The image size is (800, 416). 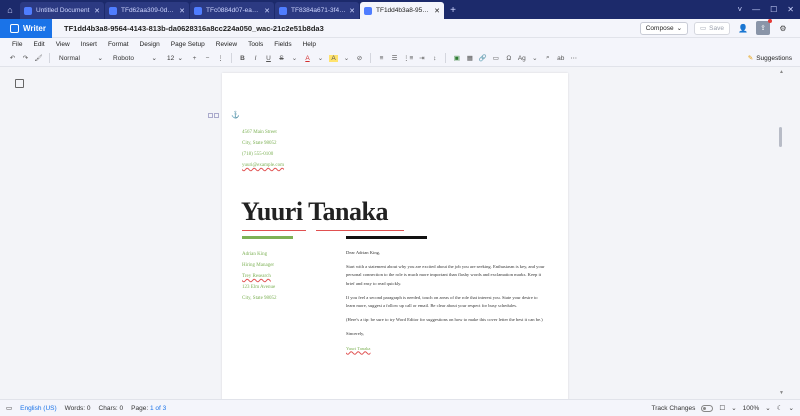 What do you see at coordinates (521, 58) in the screenshot?
I see `text-case-icon: Ag` at bounding box center [521, 58].